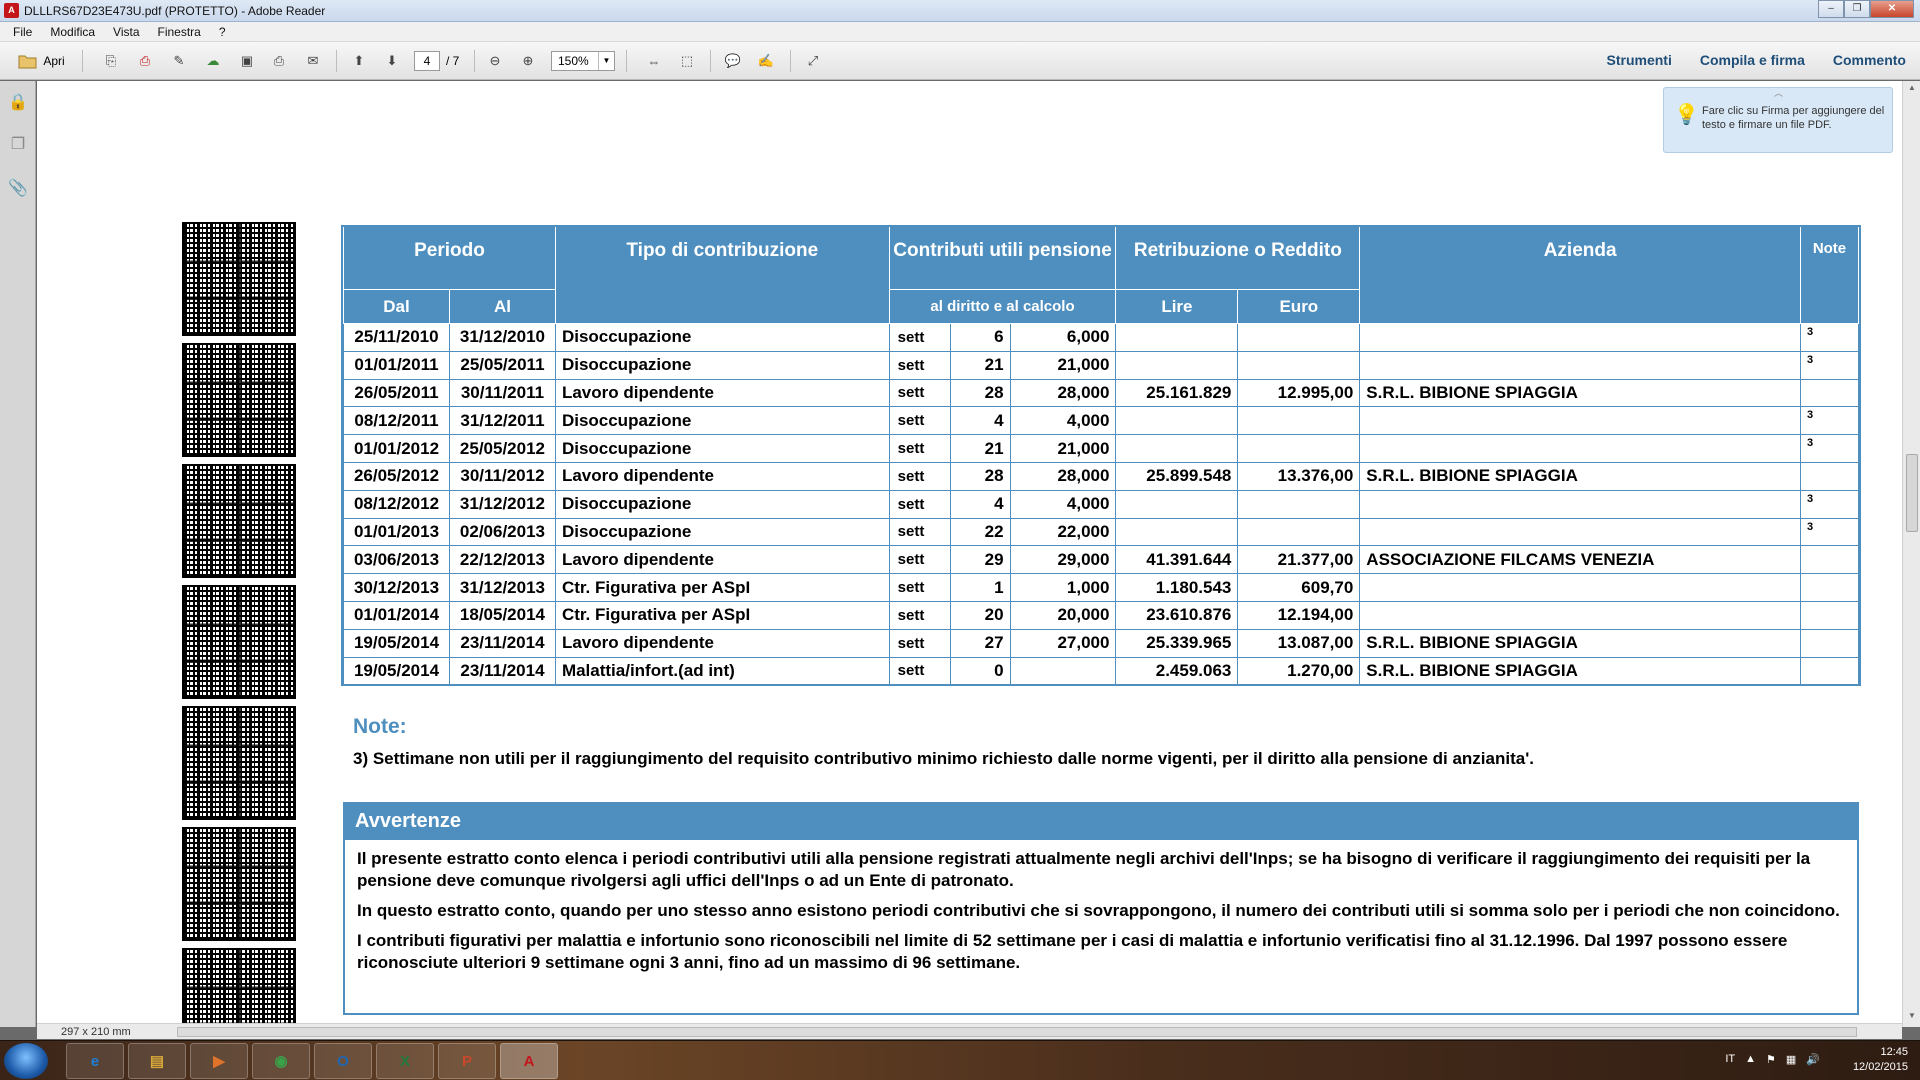  I want to click on scroll-down-icon: ▼, so click(1911, 1018).